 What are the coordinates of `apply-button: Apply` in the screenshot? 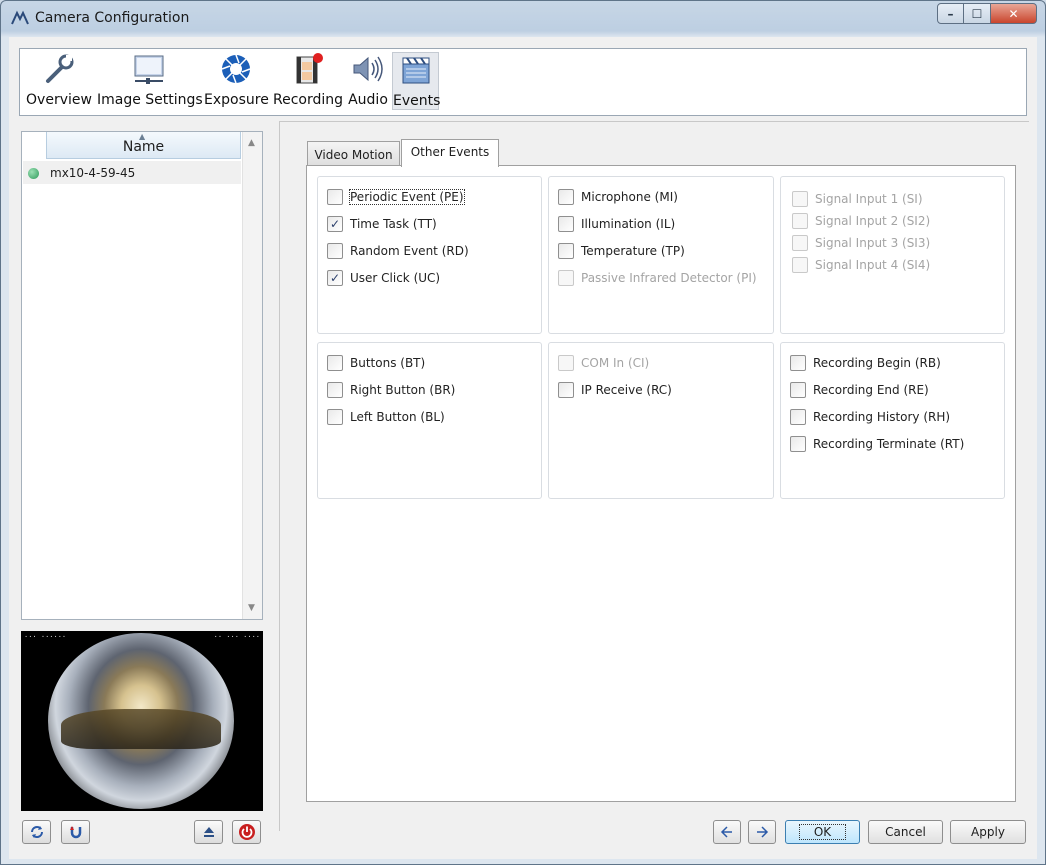 It's located at (988, 832).